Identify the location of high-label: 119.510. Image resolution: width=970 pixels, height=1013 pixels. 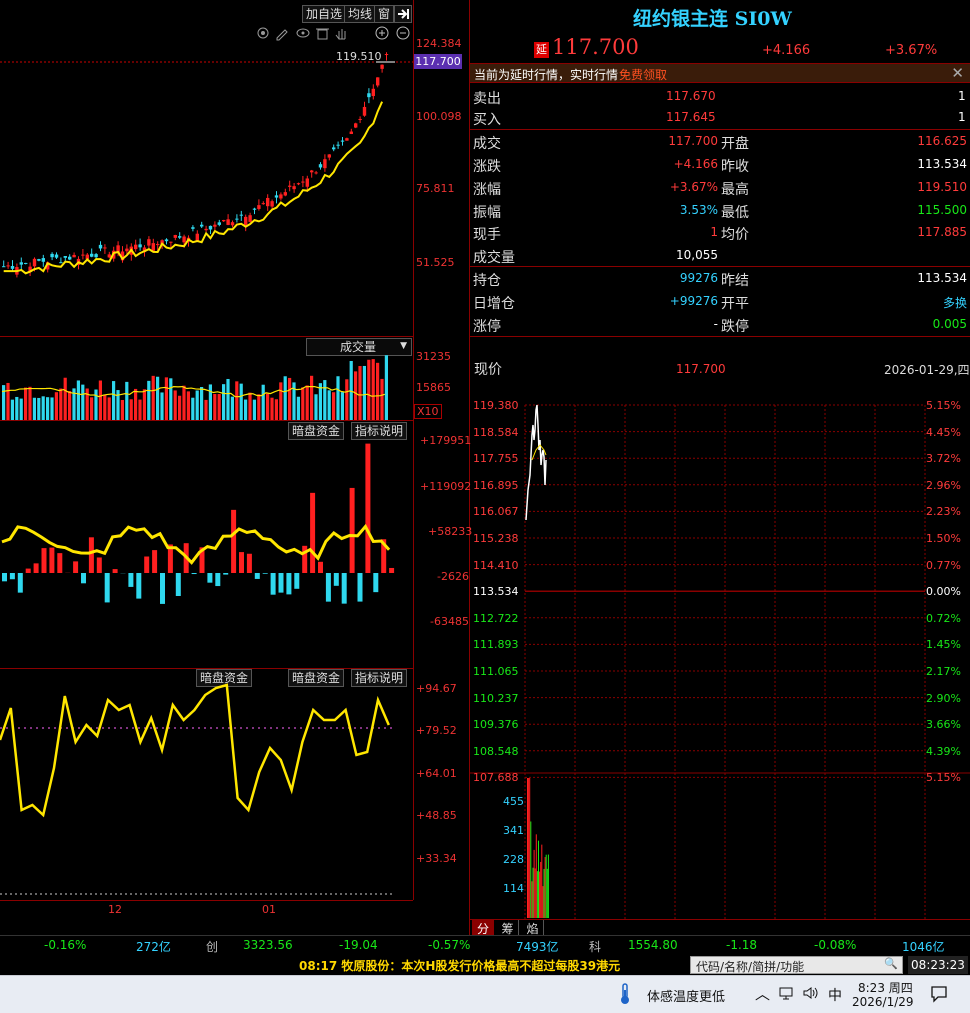
(359, 56).